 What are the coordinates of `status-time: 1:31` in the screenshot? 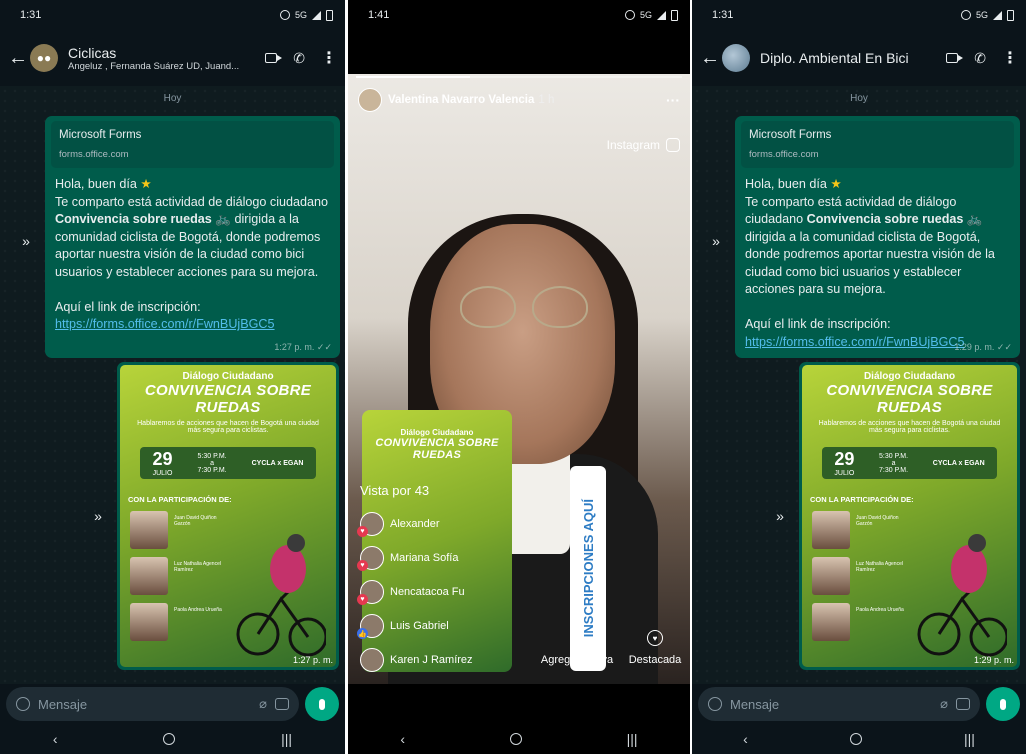 It's located at (723, 15).